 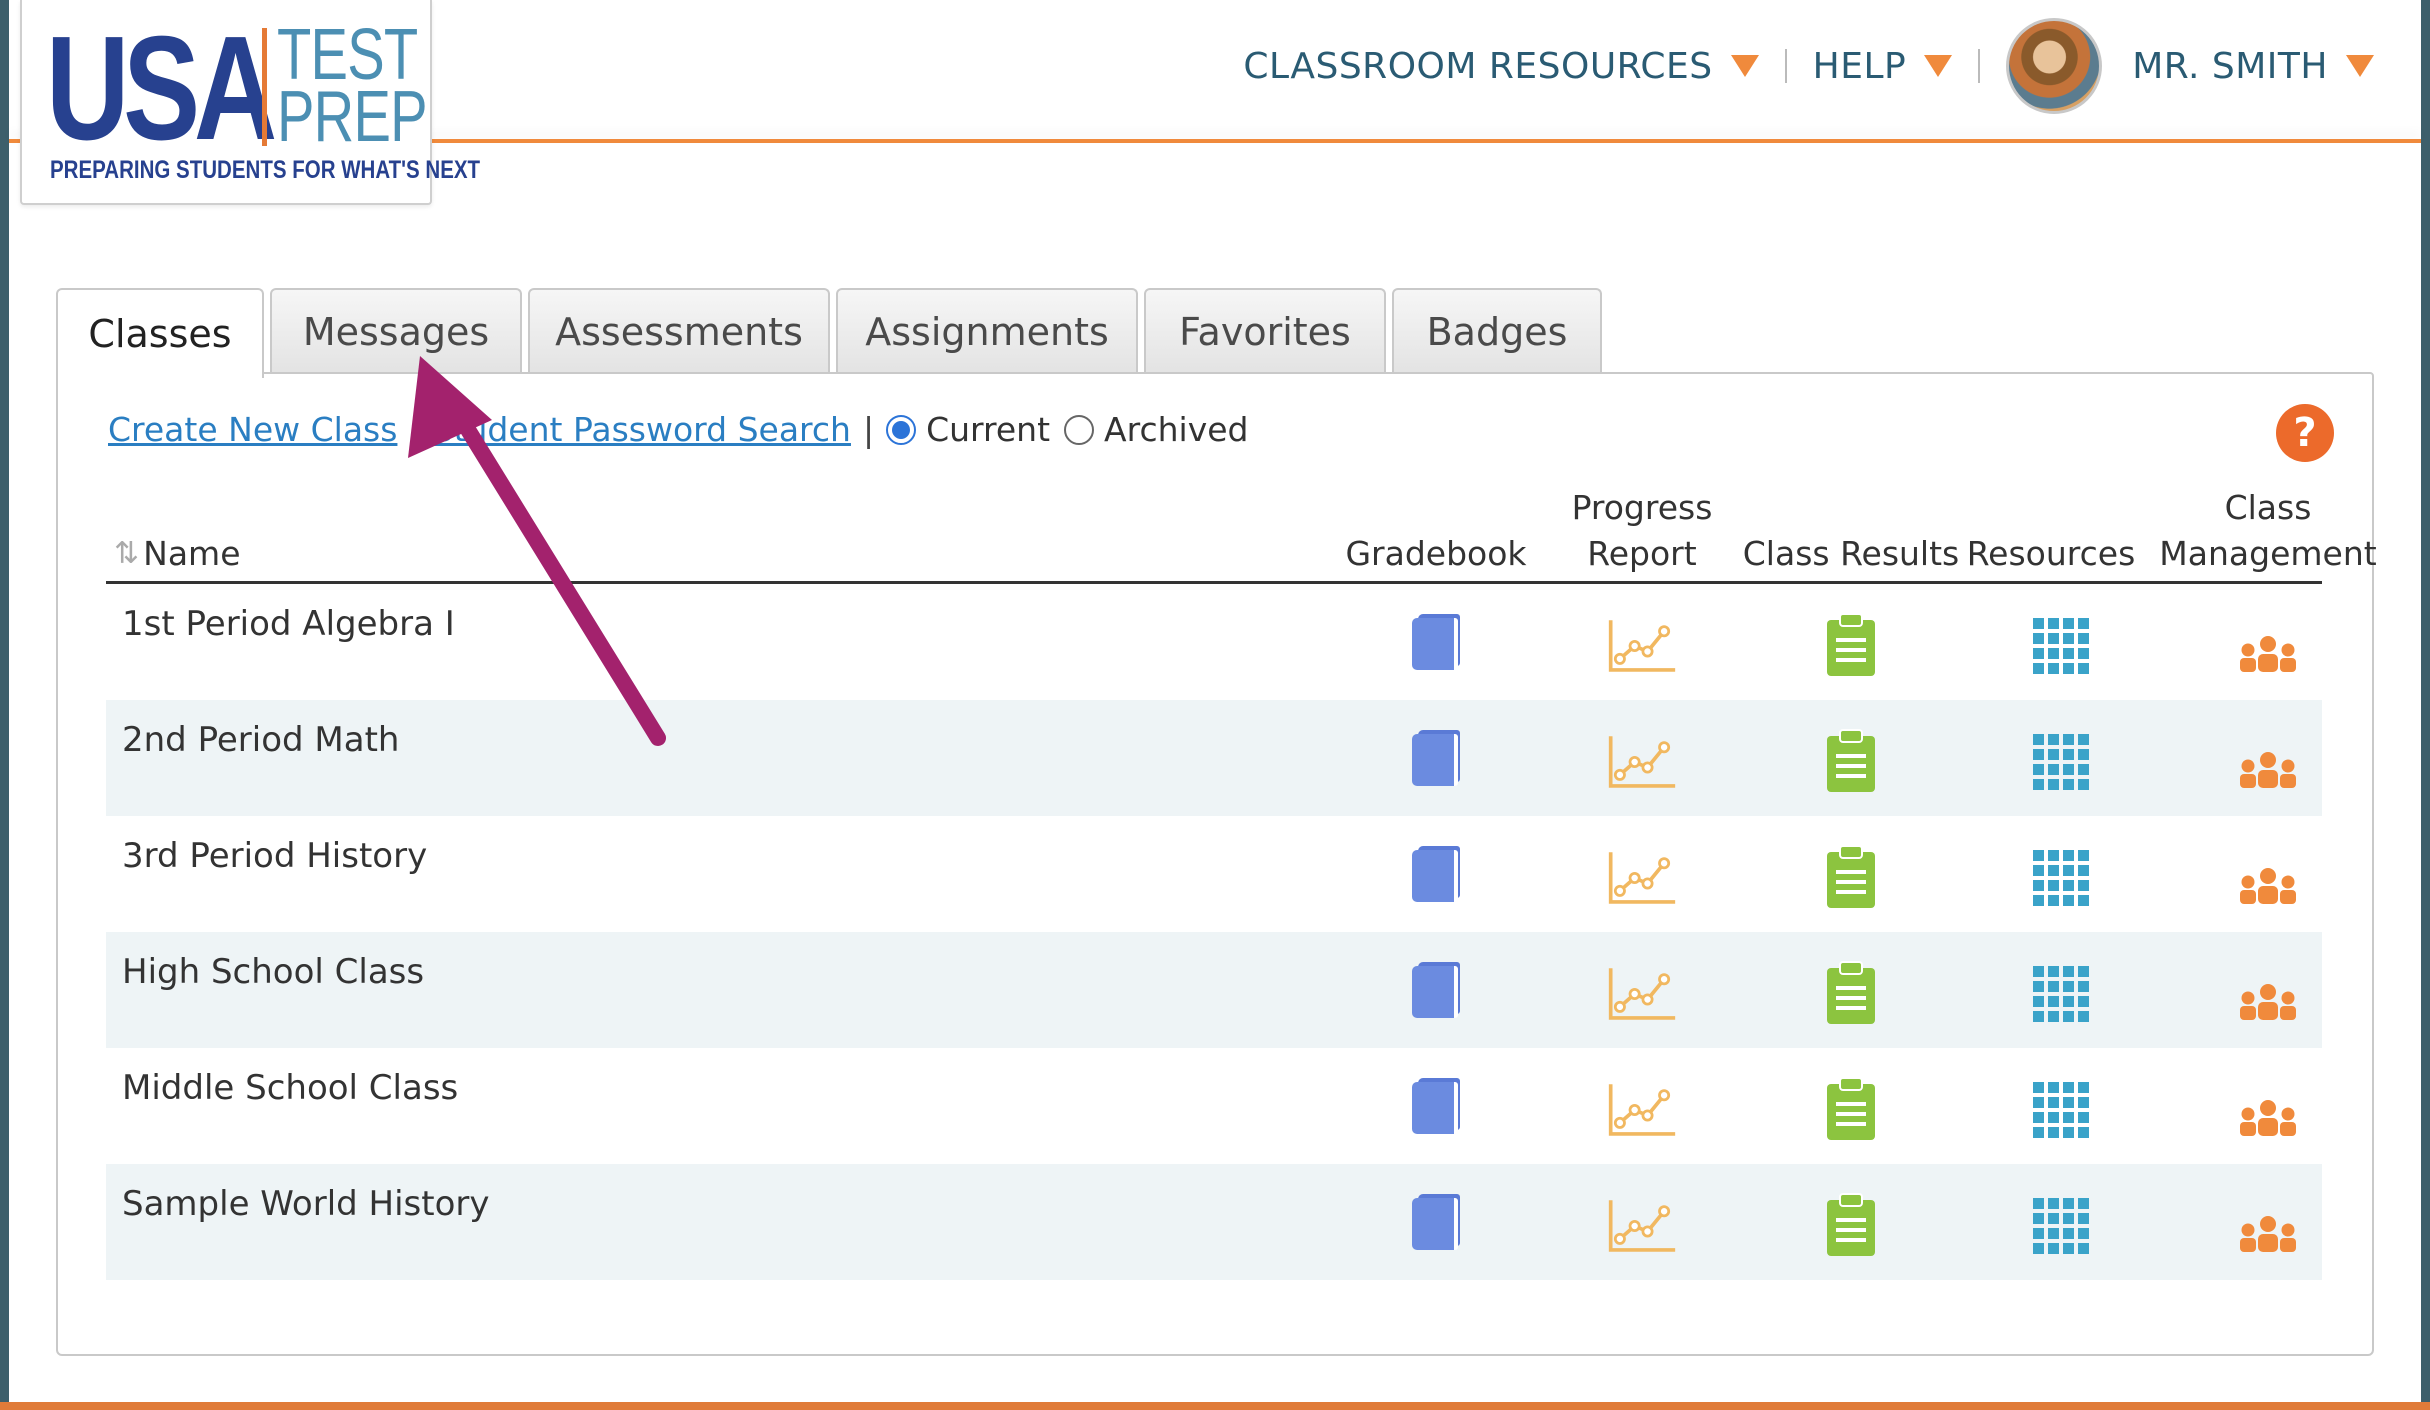 What do you see at coordinates (306, 1204) in the screenshot?
I see `class-name: Sample World History` at bounding box center [306, 1204].